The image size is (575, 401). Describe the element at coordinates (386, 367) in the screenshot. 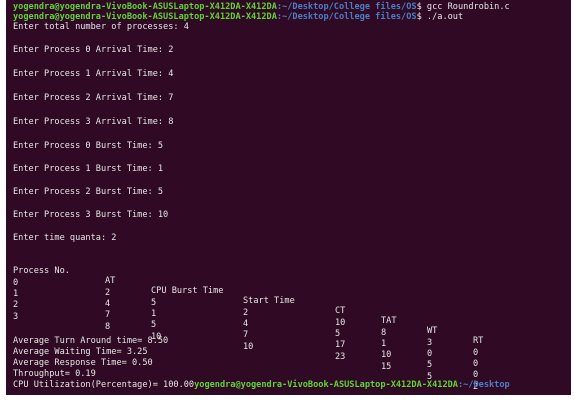

I see `cell-tat: 15` at that location.